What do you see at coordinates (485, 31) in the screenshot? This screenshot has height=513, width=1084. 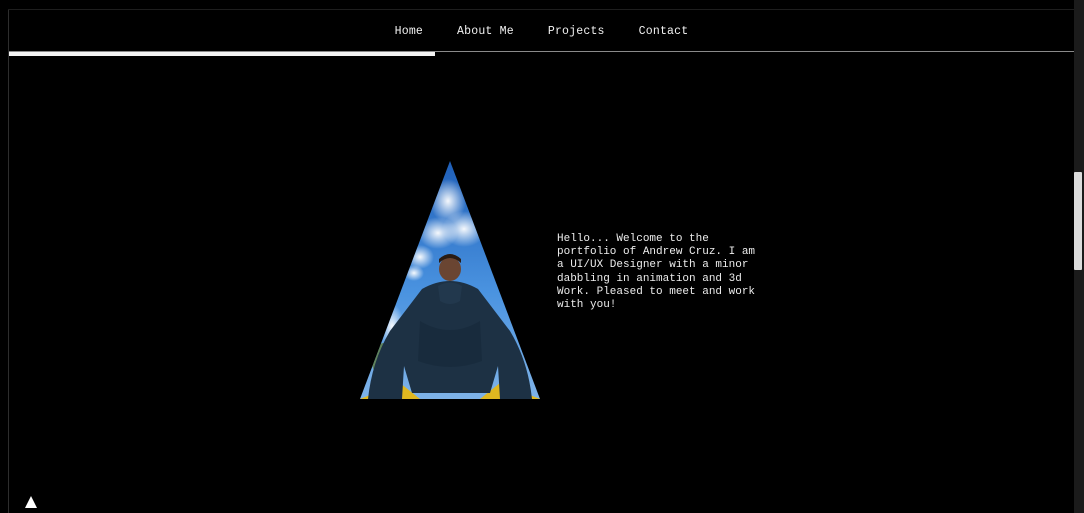 I see `nav-about-link: About Me` at bounding box center [485, 31].